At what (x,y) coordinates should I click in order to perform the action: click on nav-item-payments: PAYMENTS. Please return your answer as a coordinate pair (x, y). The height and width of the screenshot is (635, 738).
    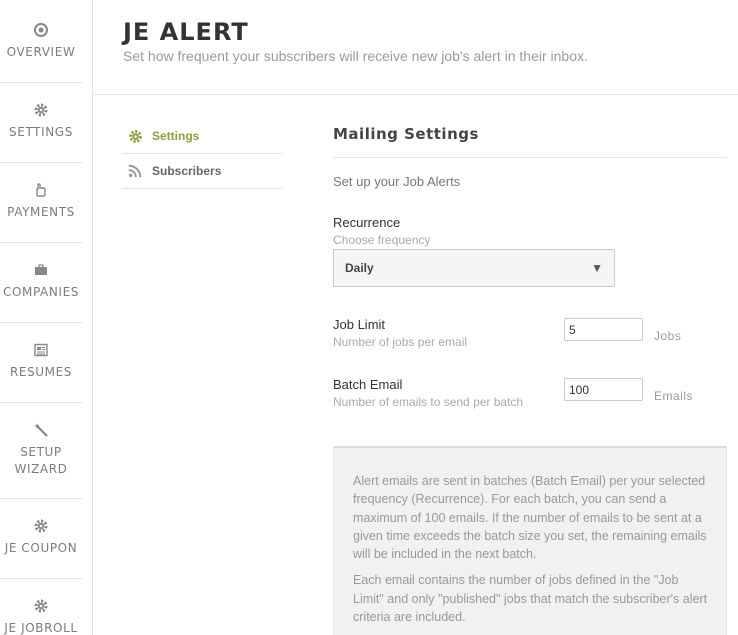
    Looking at the image, I should click on (41, 201).